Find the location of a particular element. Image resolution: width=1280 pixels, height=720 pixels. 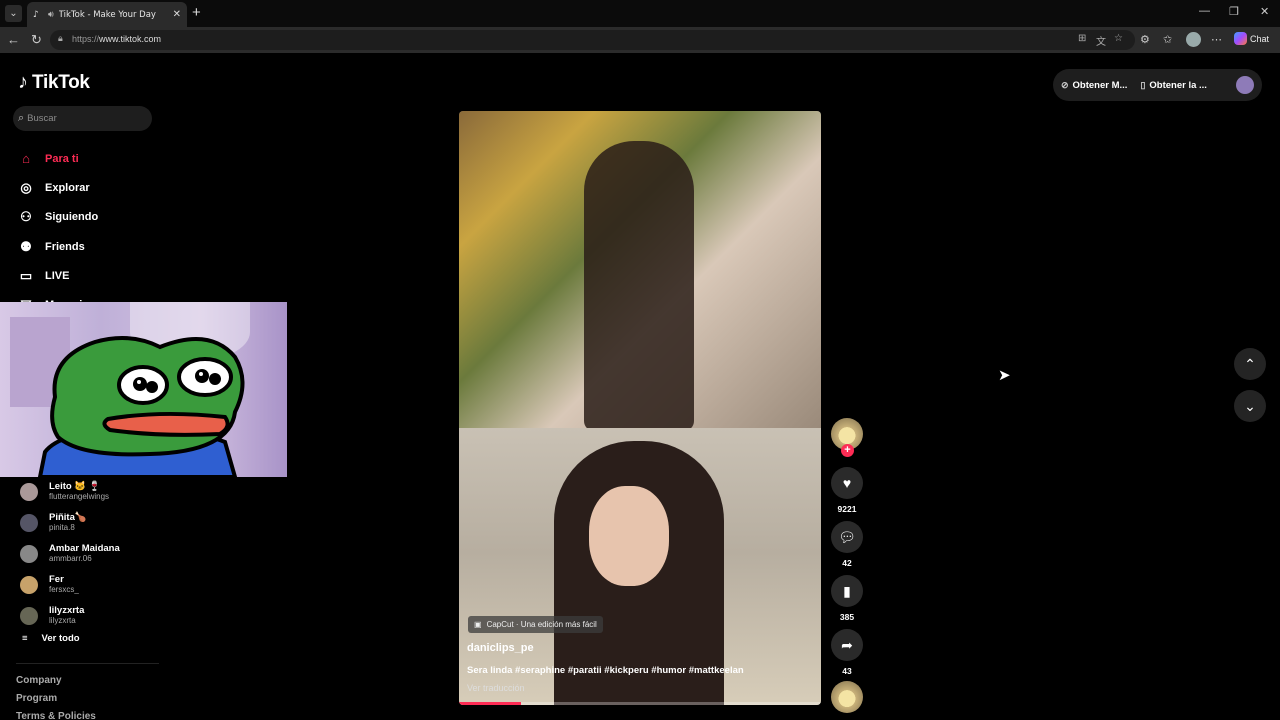

extensions-icon: ⚙︎ is located at coordinates (1145, 40).